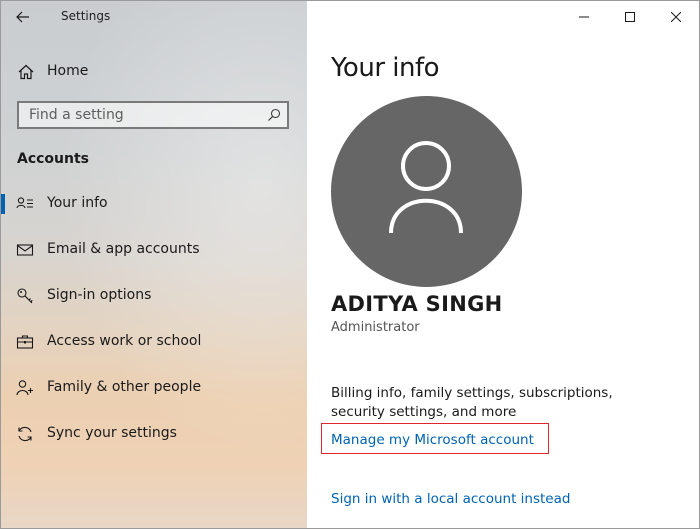  I want to click on manage-microsoft-account-link: Manage my Microsoft account, so click(435, 438).